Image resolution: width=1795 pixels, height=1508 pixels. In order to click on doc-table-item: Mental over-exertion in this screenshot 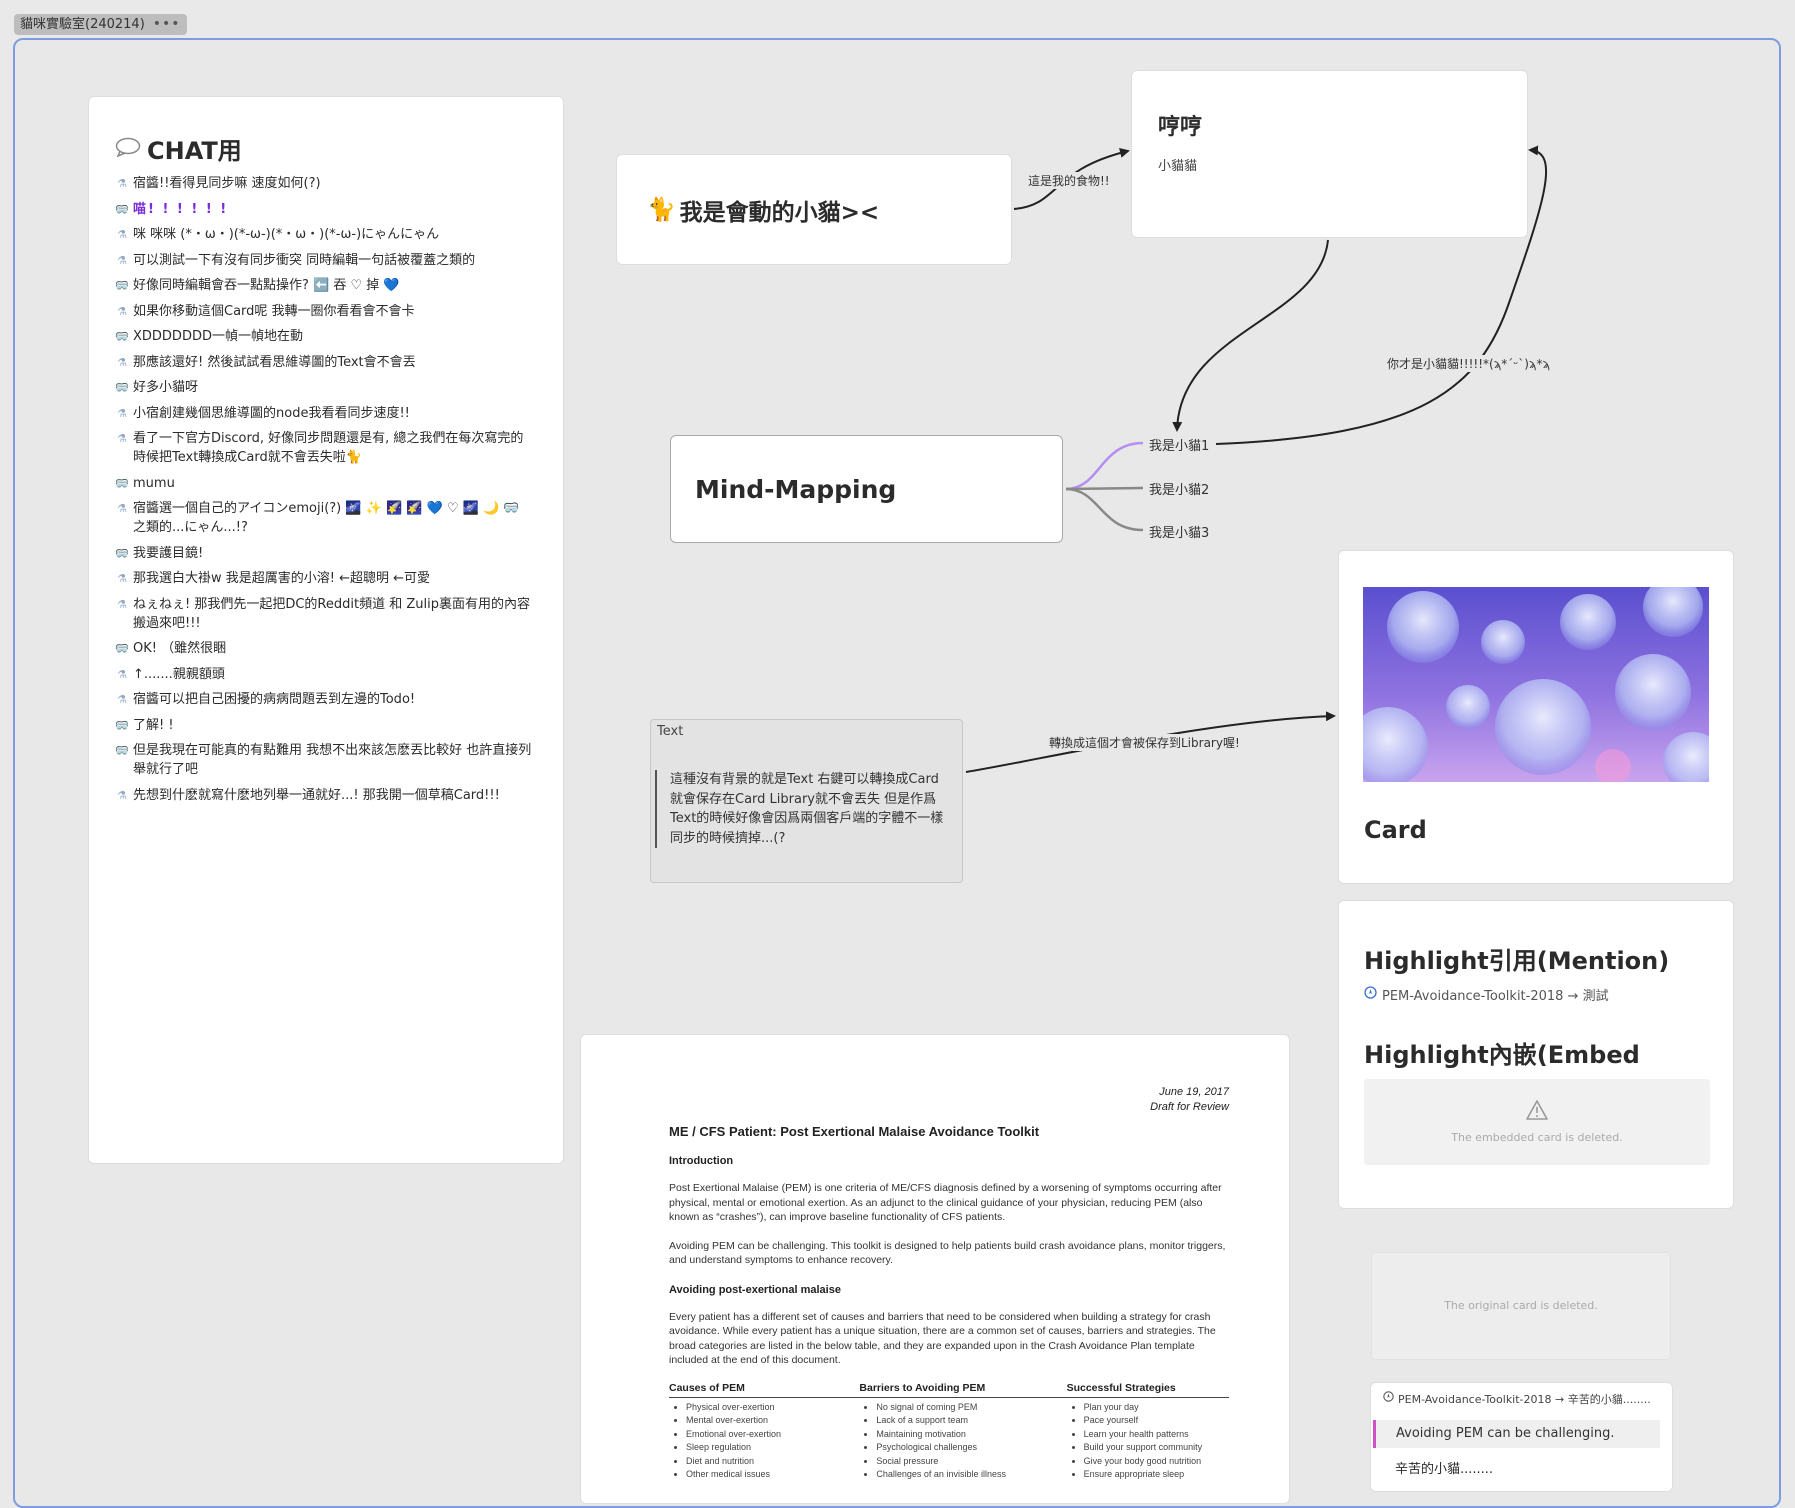, I will do `click(772, 1421)`.